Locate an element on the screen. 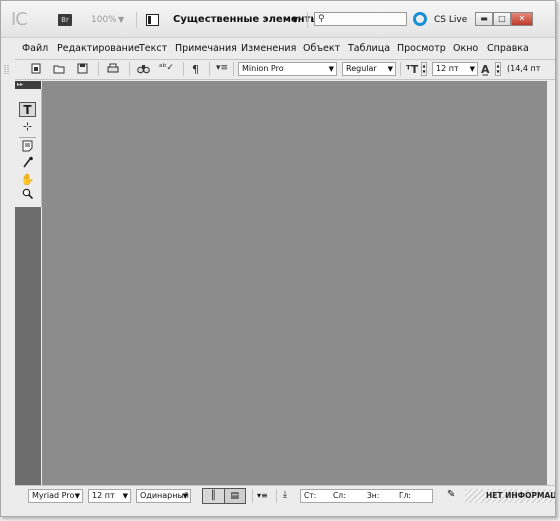 This screenshot has width=560, height=521. minimize-button: ▬ is located at coordinates (484, 19).